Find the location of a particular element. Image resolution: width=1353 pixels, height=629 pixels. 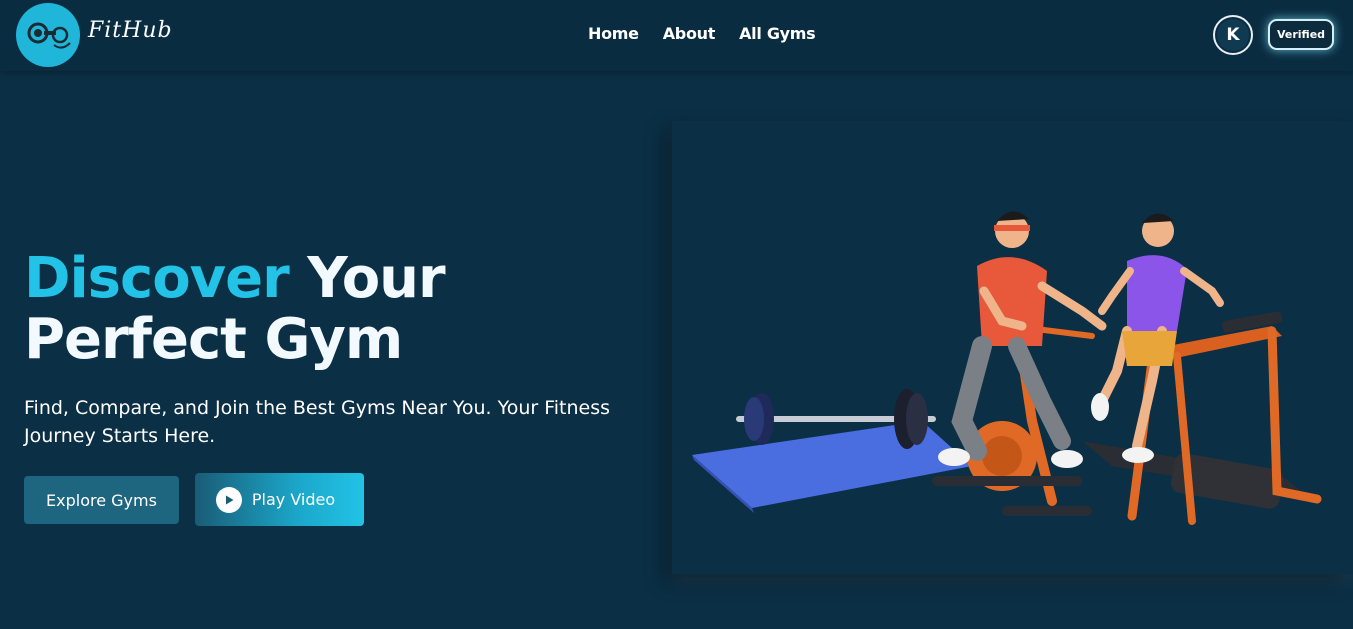

play-video-label: Play Video is located at coordinates (293, 499).